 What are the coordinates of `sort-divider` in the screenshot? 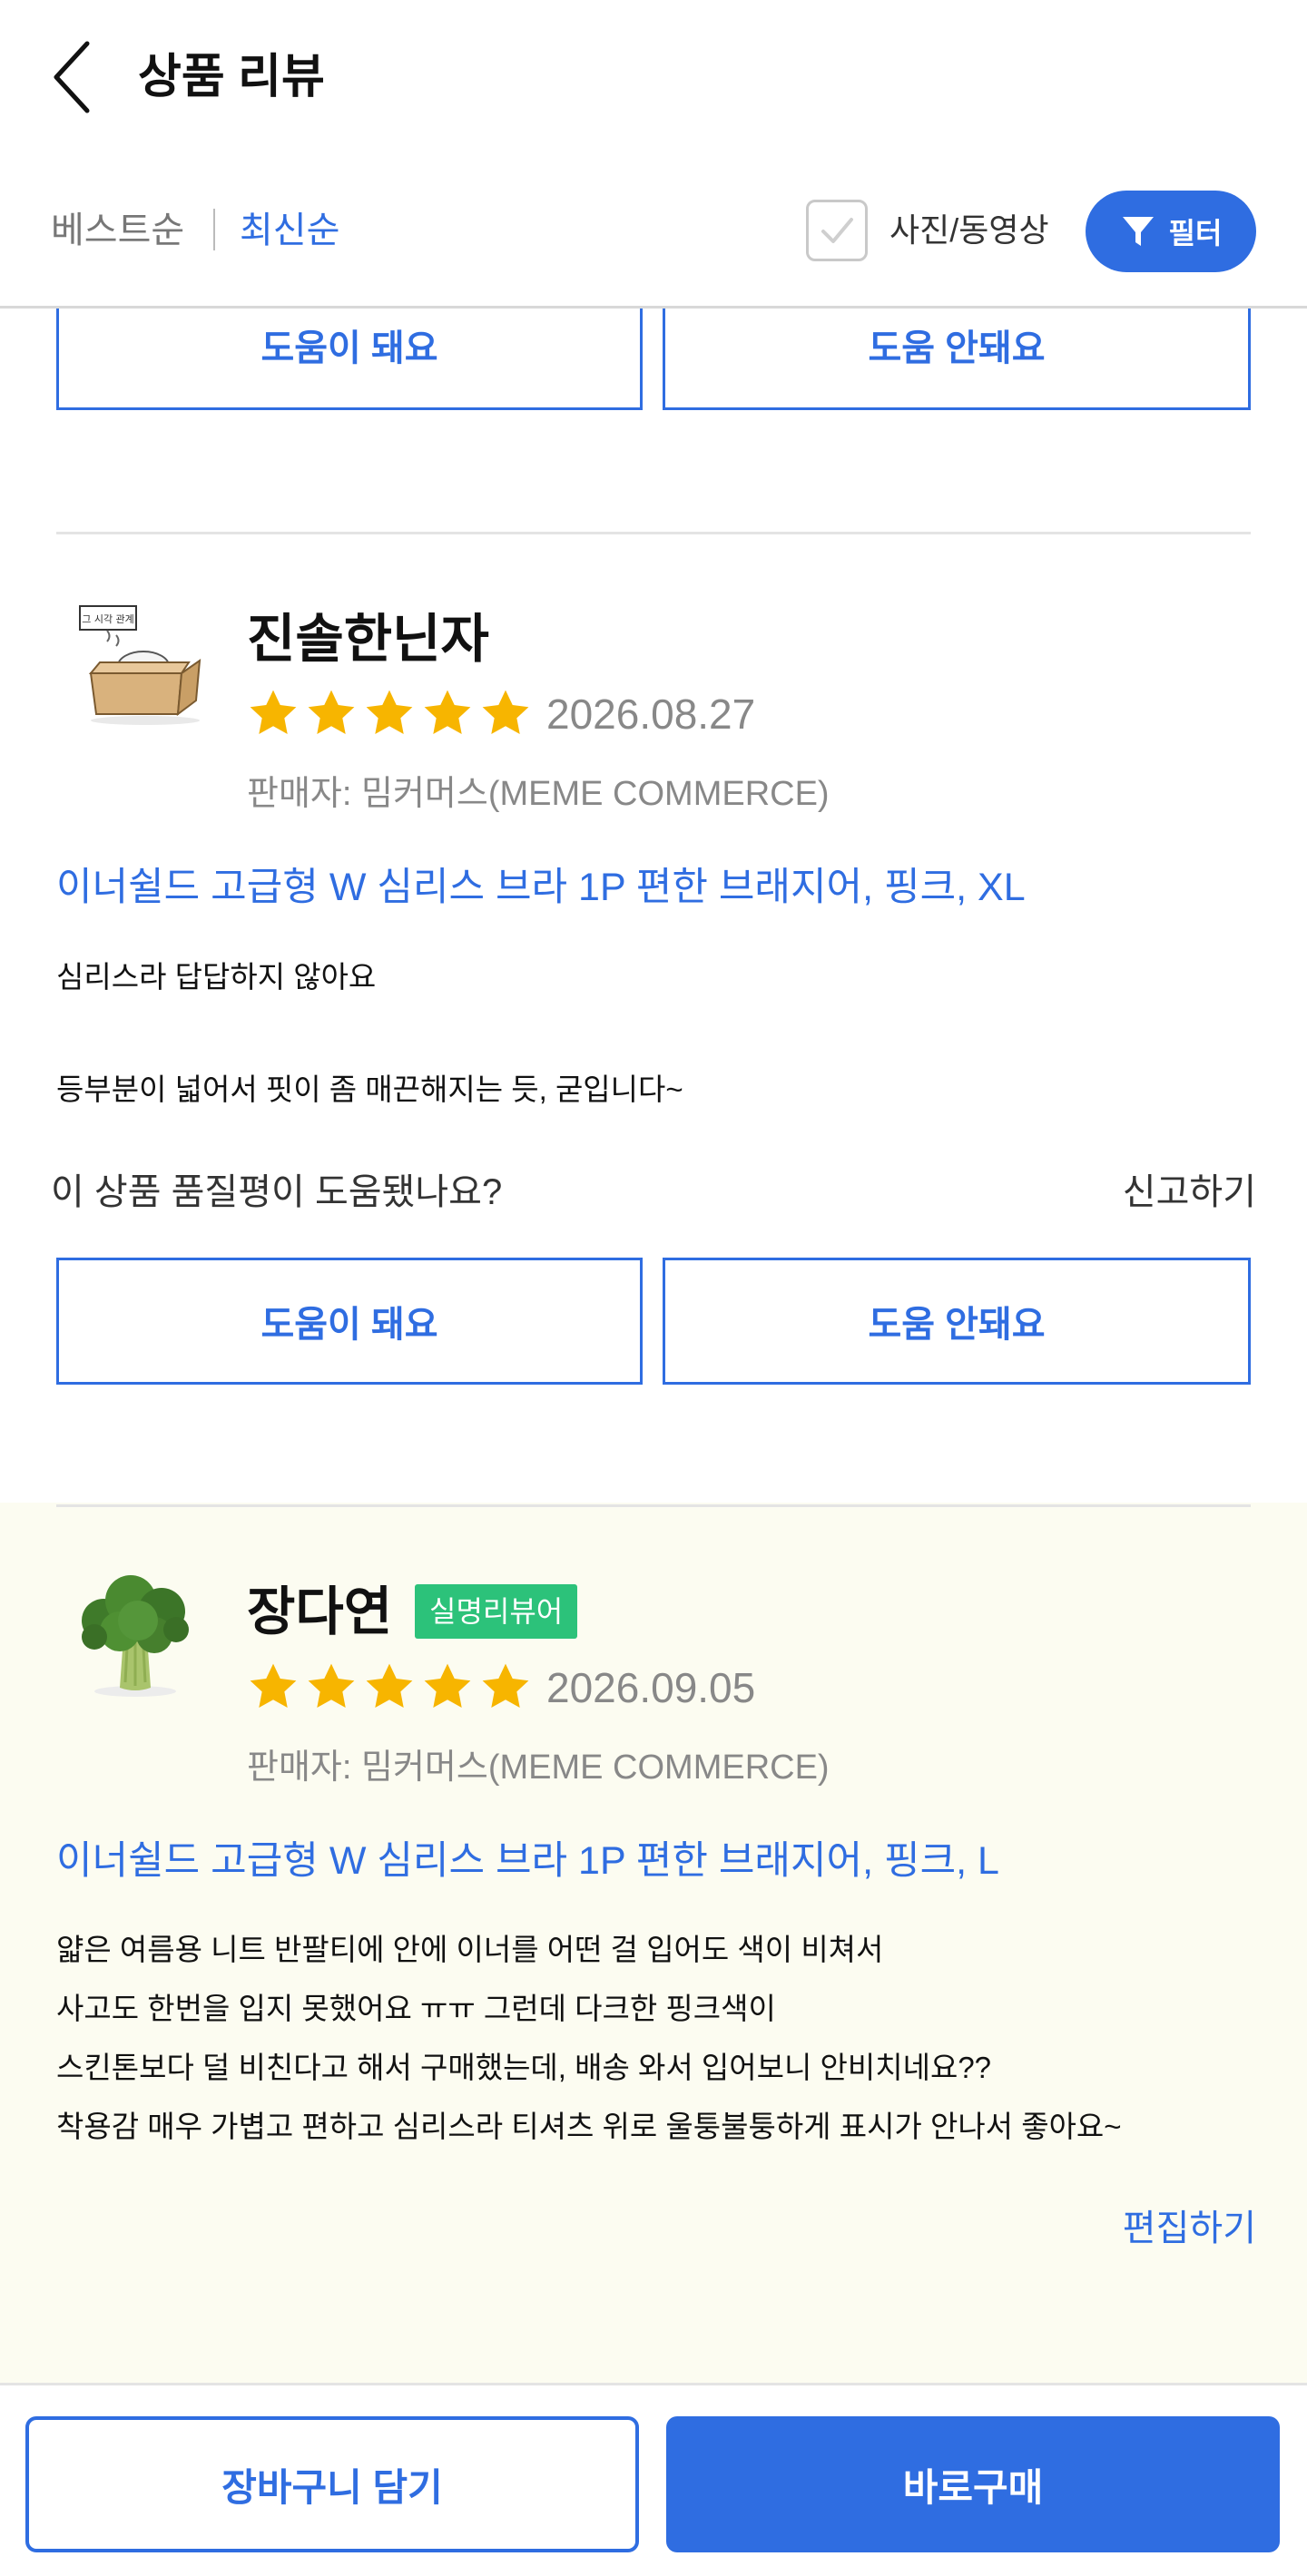 It's located at (214, 229).